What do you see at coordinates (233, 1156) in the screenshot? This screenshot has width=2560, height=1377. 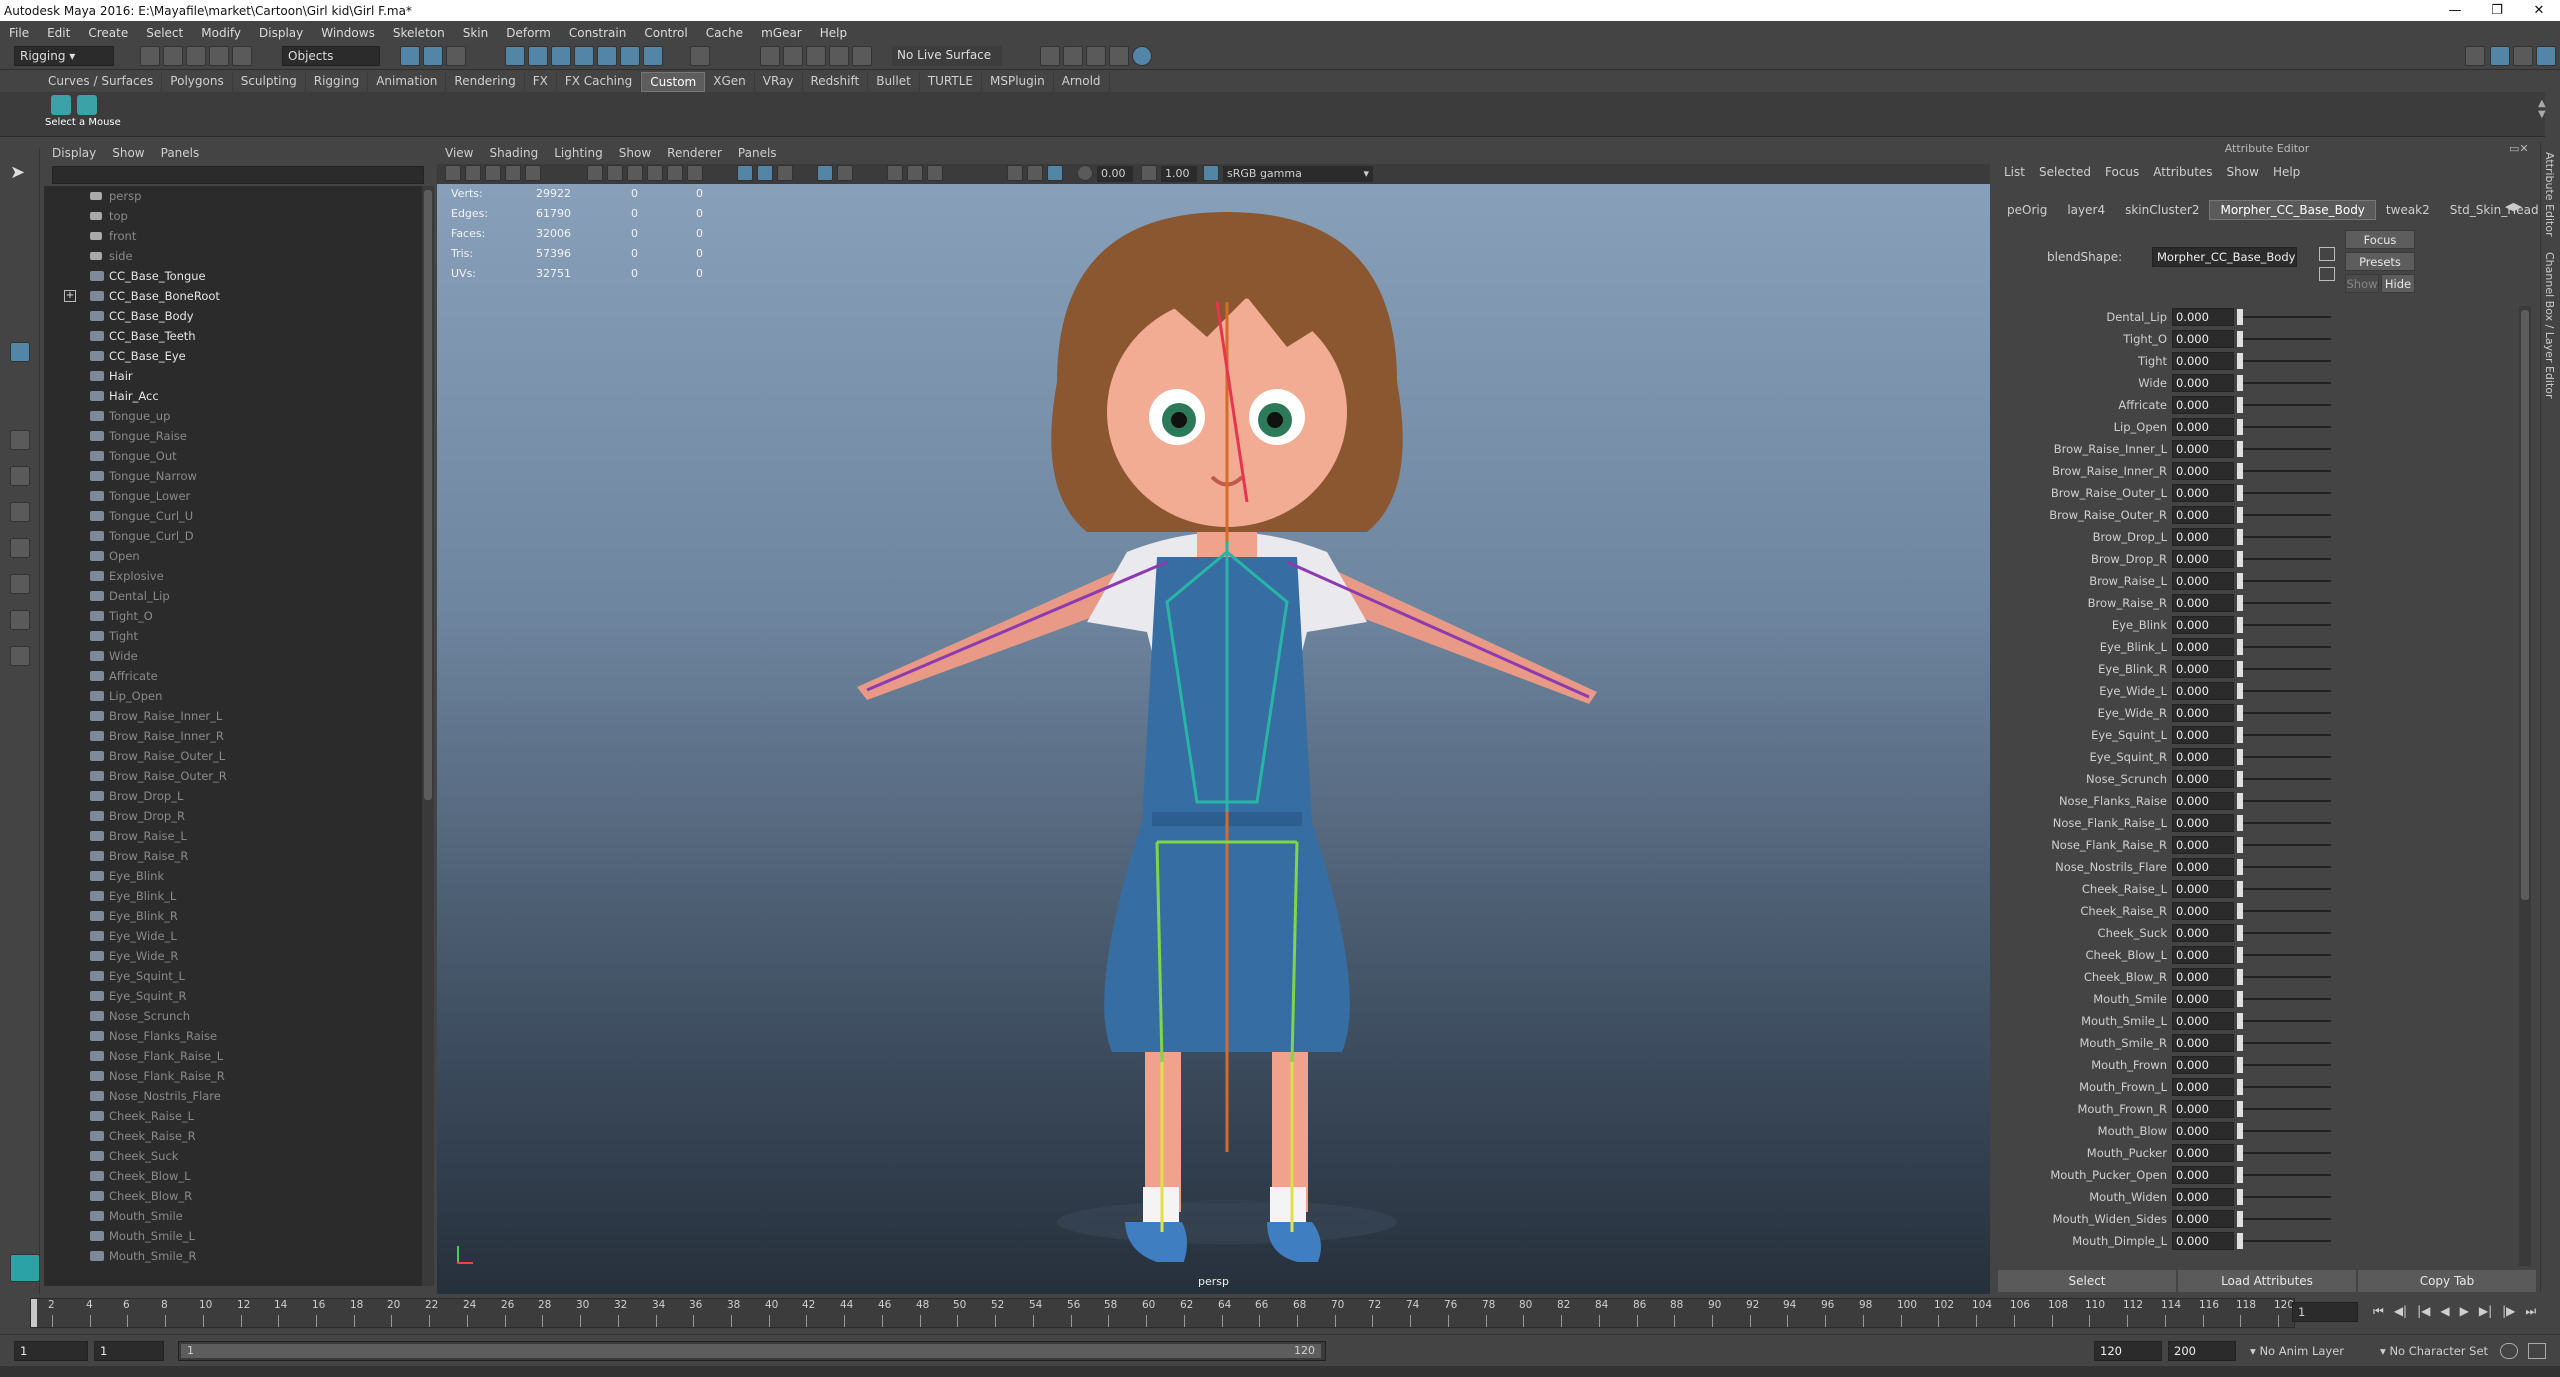 I see `outliner-item: Cheek_Suck` at bounding box center [233, 1156].